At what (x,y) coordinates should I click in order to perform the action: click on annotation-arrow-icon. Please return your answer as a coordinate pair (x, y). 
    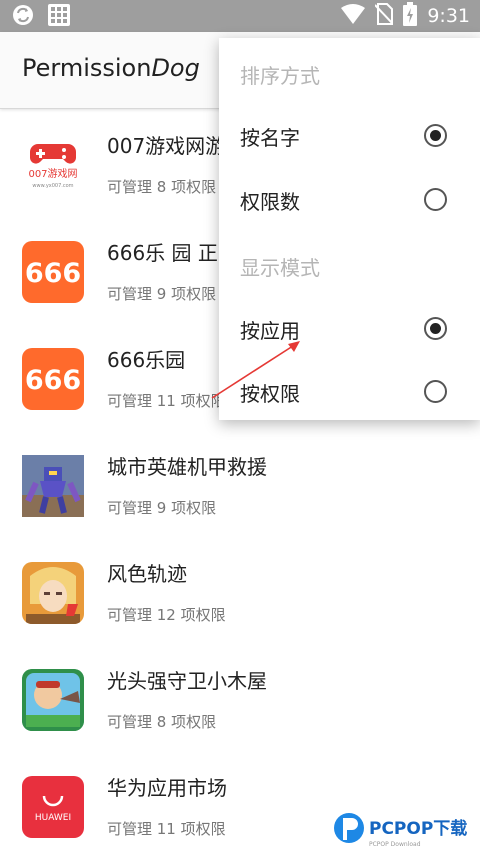
    Looking at the image, I should click on (255, 370).